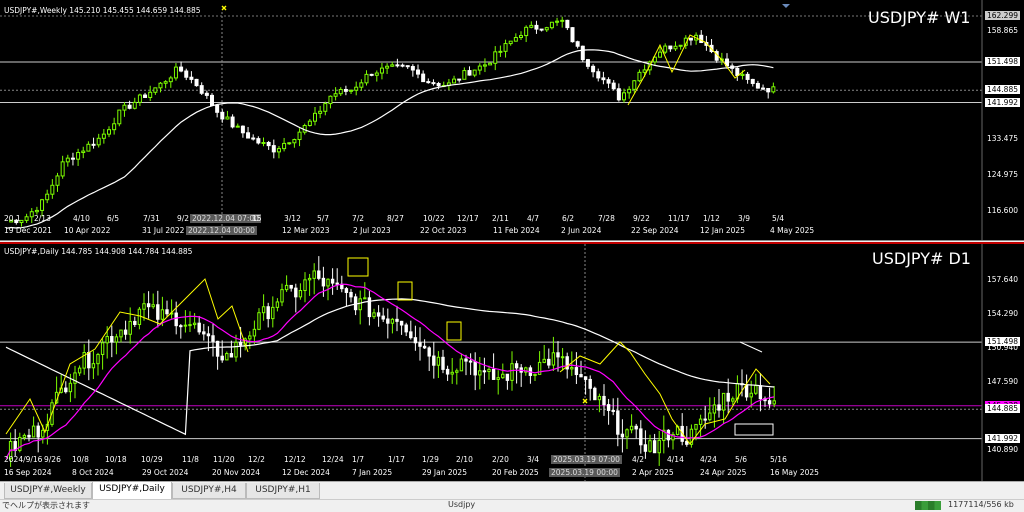 The width and height of the screenshot is (1024, 512). I want to click on weekly-axis-label: 4/10, so click(81, 218).